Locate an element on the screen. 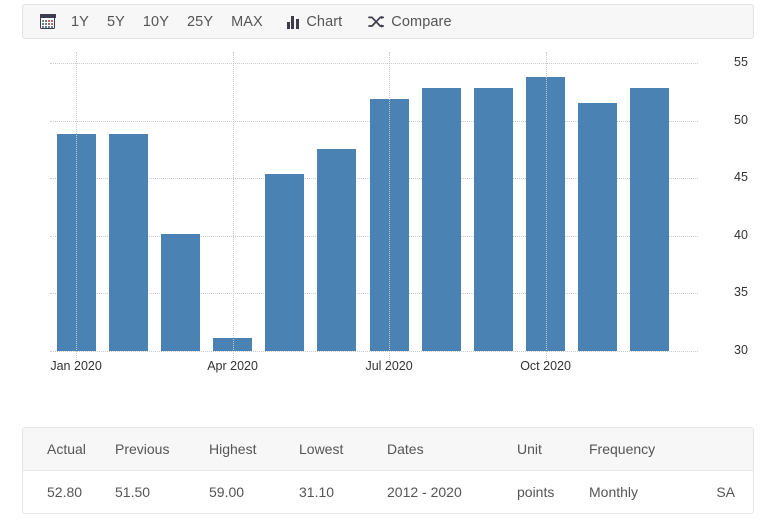  x-axis-tick-label: Jul 2020 is located at coordinates (389, 366).